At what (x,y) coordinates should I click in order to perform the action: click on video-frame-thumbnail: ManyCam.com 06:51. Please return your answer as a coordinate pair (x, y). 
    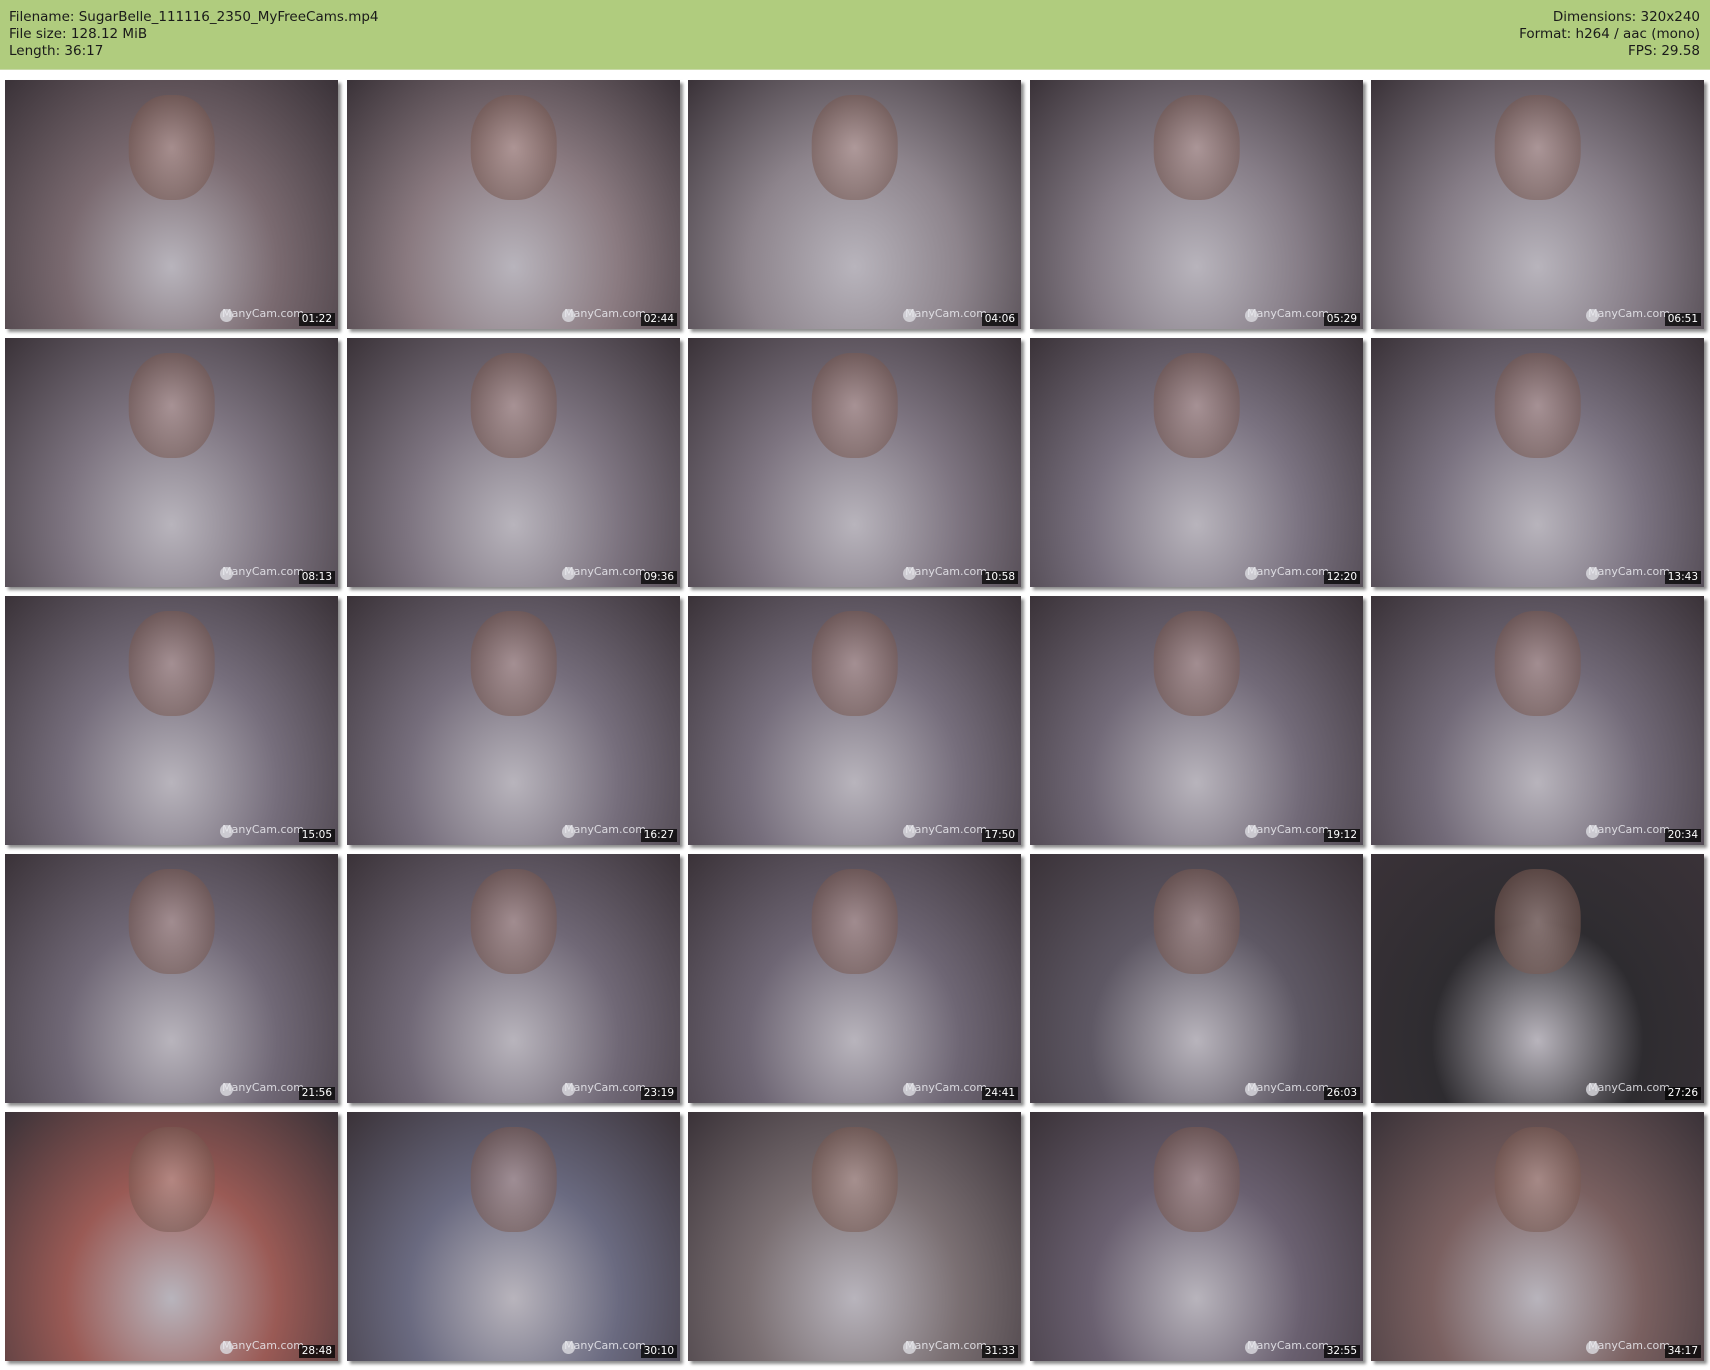
    Looking at the image, I should click on (1537, 204).